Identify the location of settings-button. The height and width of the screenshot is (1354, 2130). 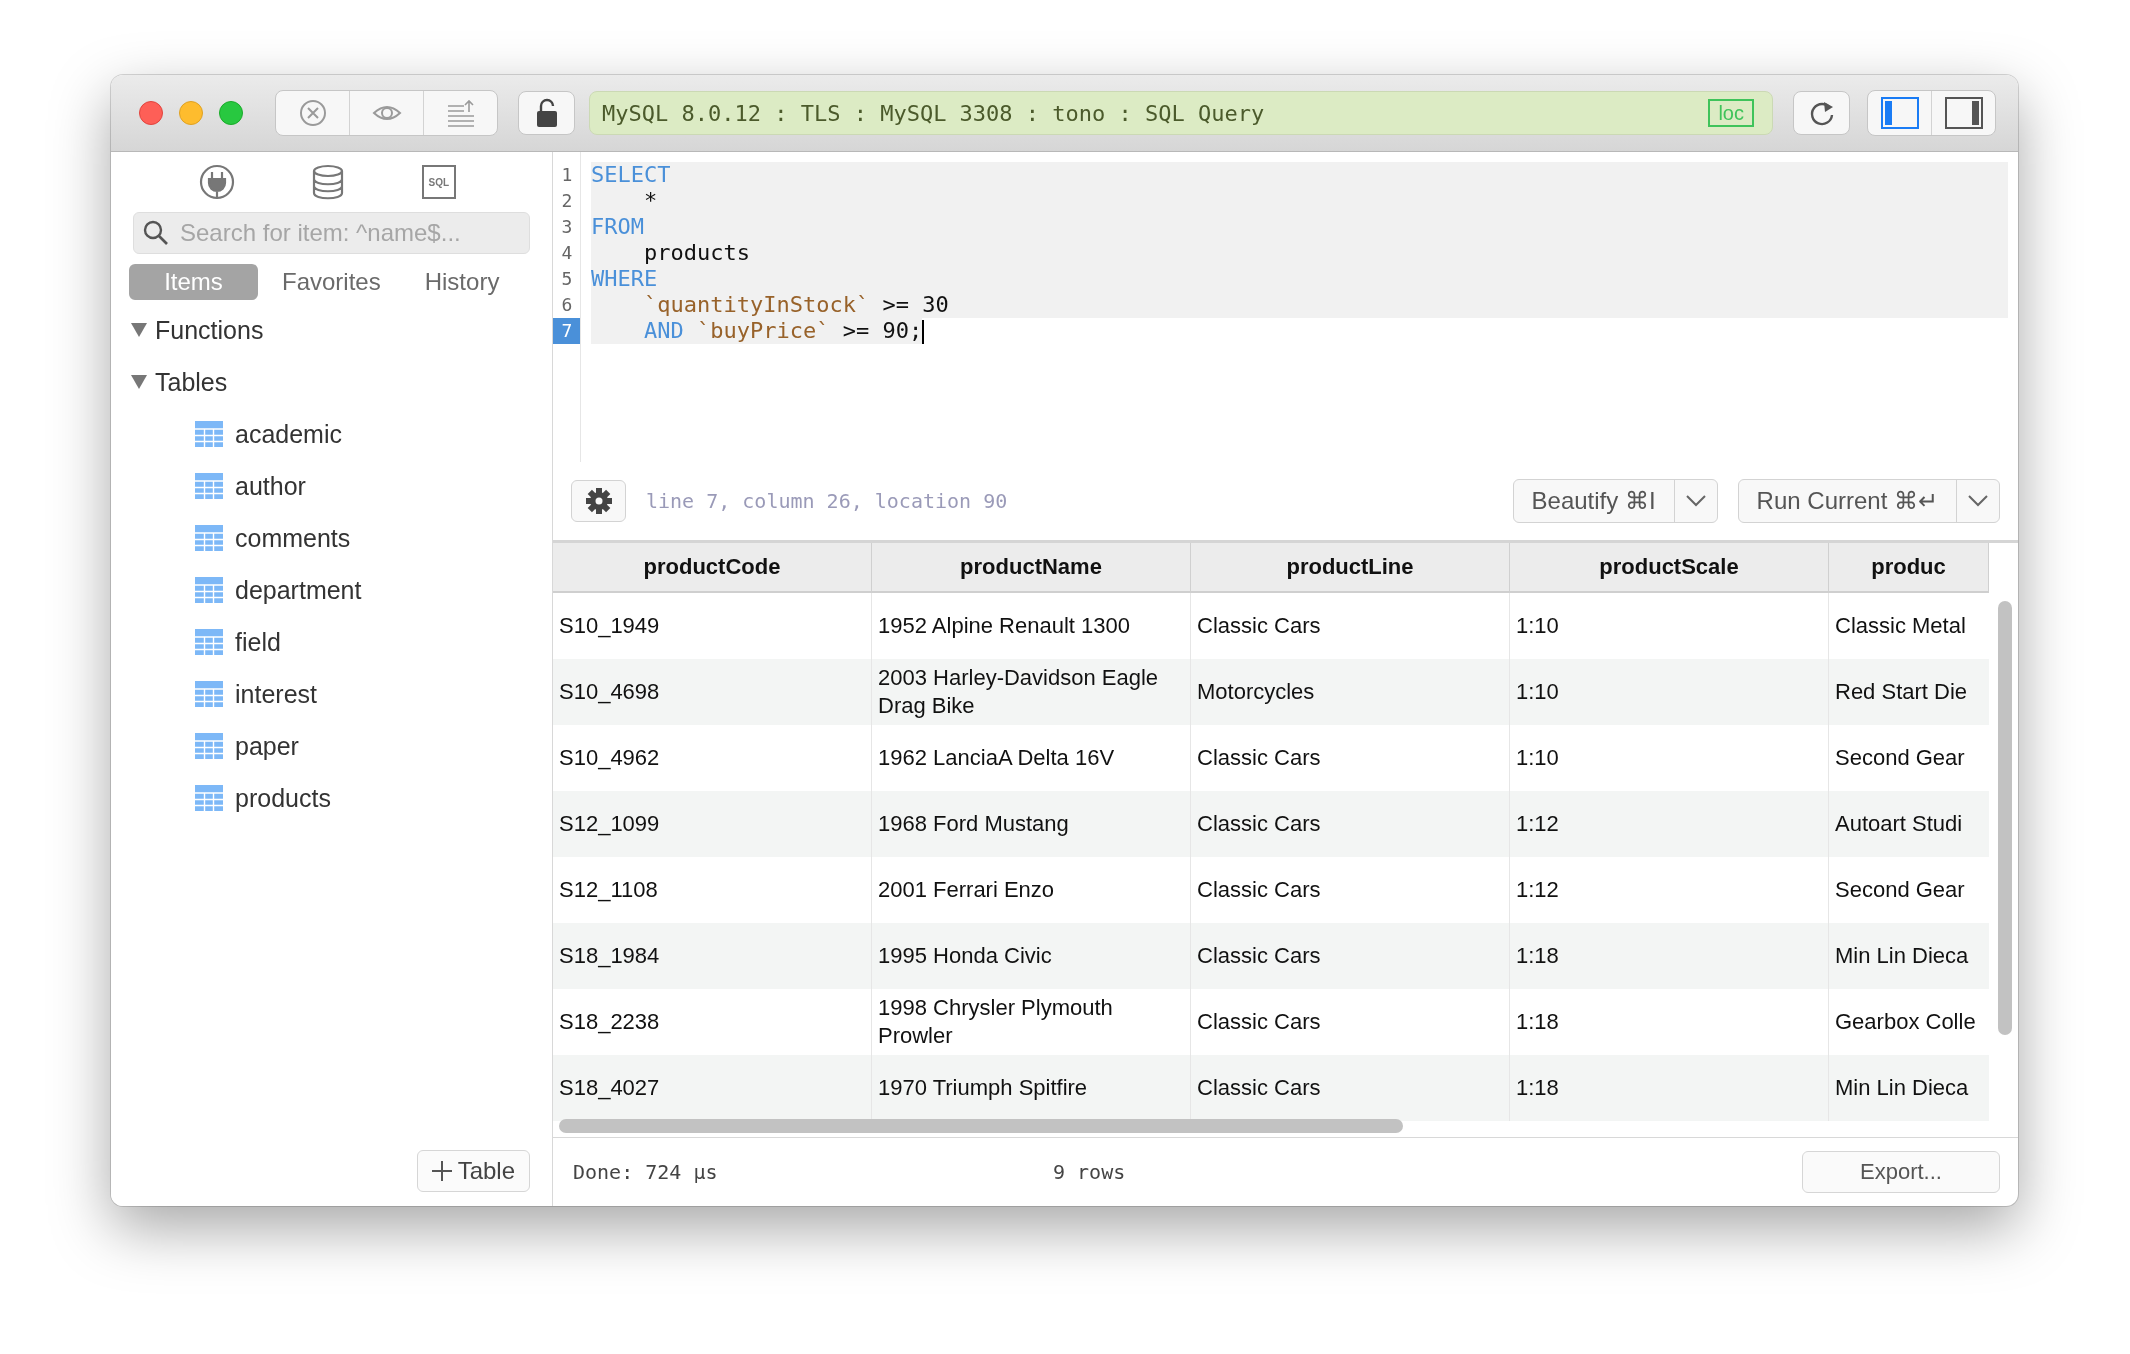
(598, 501).